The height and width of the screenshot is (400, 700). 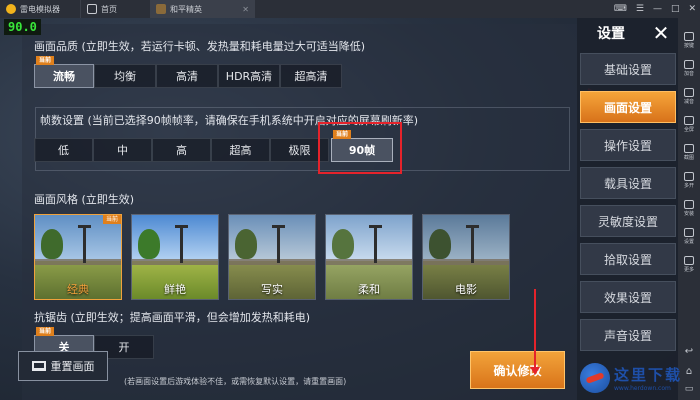 I want to click on gear-icon, so click(x=689, y=232).